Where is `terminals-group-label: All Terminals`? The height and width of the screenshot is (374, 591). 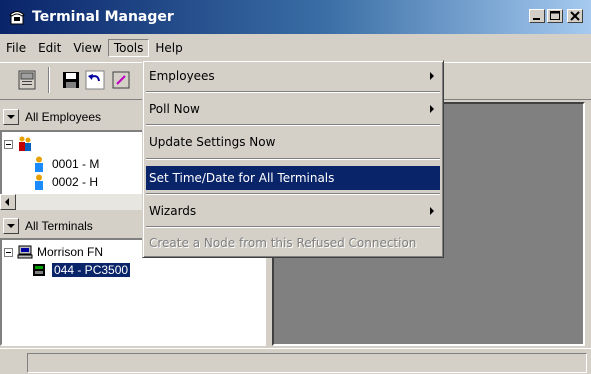 terminals-group-label: All Terminals is located at coordinates (59, 226).